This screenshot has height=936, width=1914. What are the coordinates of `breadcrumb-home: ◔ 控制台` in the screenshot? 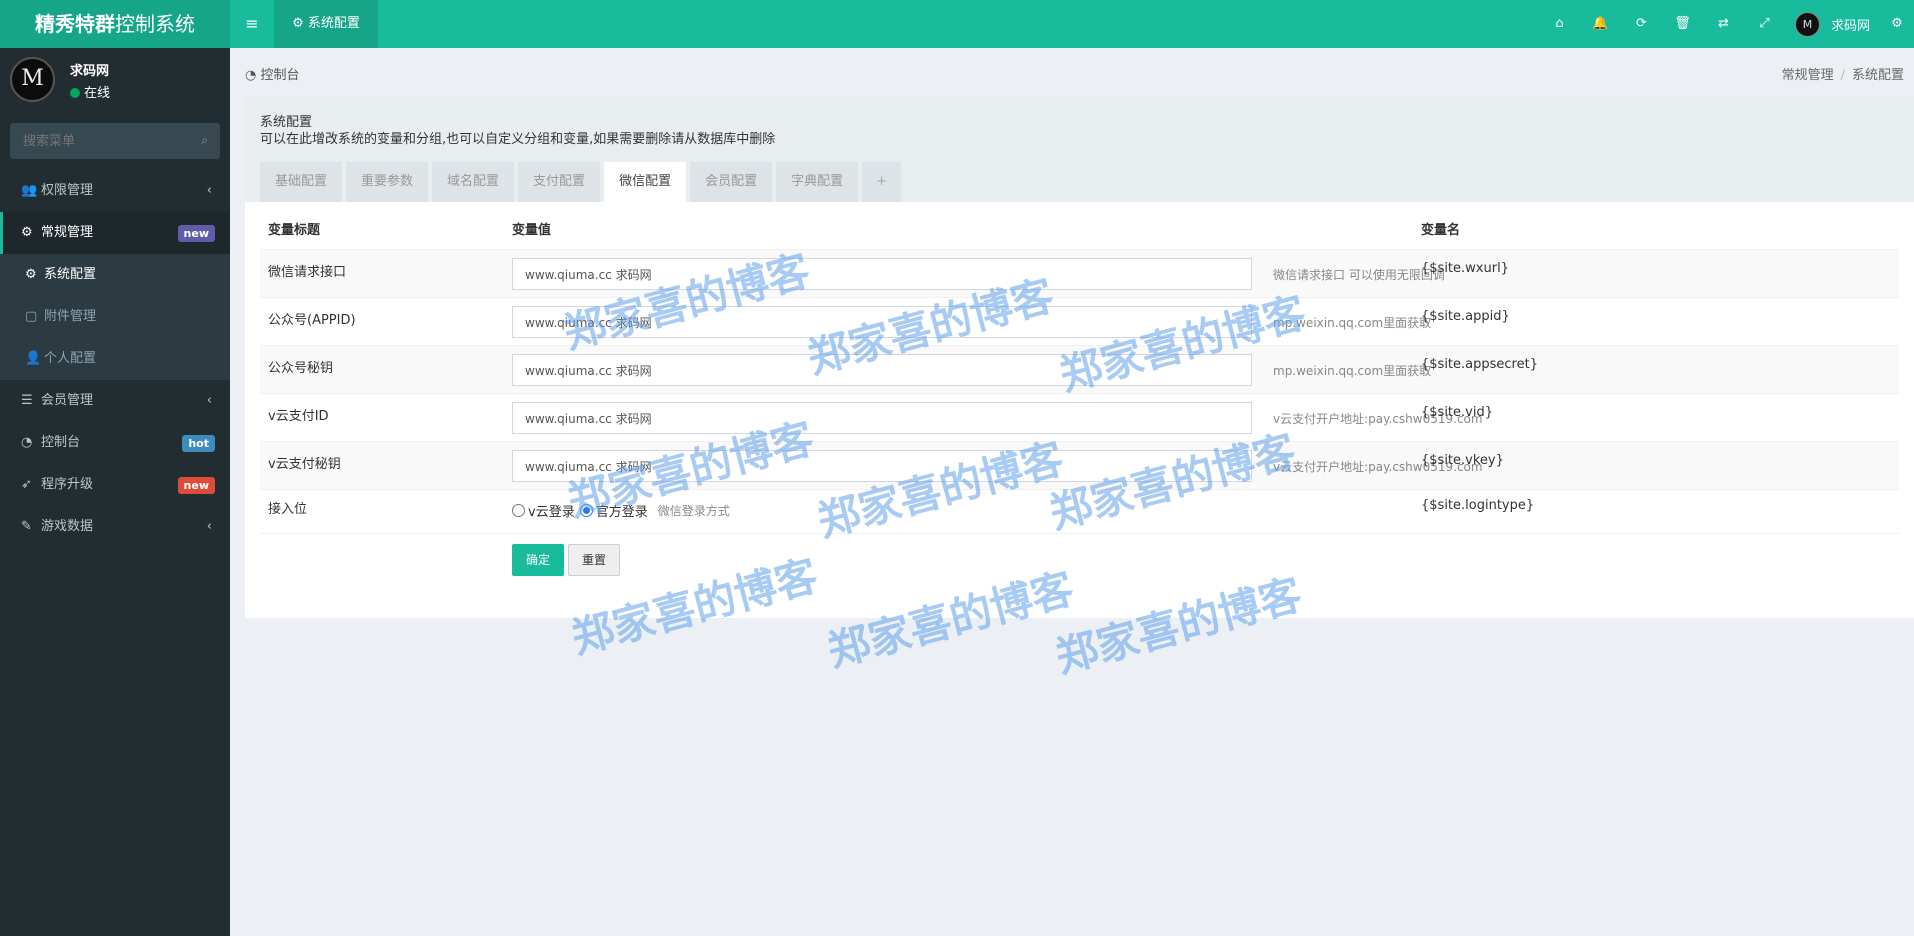 It's located at (272, 73).